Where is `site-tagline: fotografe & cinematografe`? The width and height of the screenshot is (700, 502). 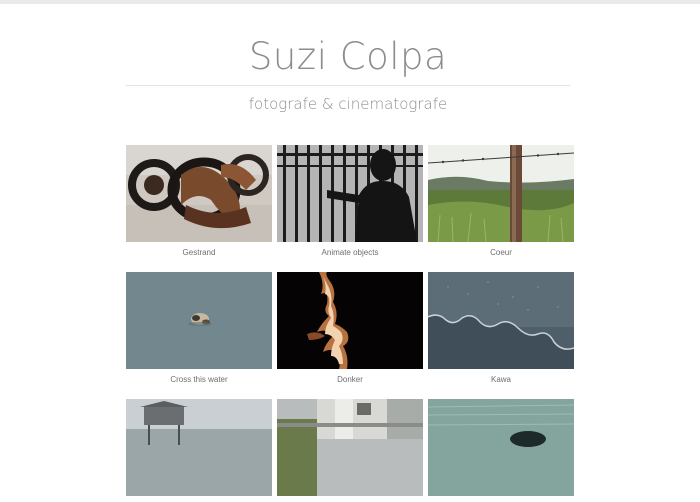
site-tagline: fotografe & cinematografe is located at coordinates (348, 104).